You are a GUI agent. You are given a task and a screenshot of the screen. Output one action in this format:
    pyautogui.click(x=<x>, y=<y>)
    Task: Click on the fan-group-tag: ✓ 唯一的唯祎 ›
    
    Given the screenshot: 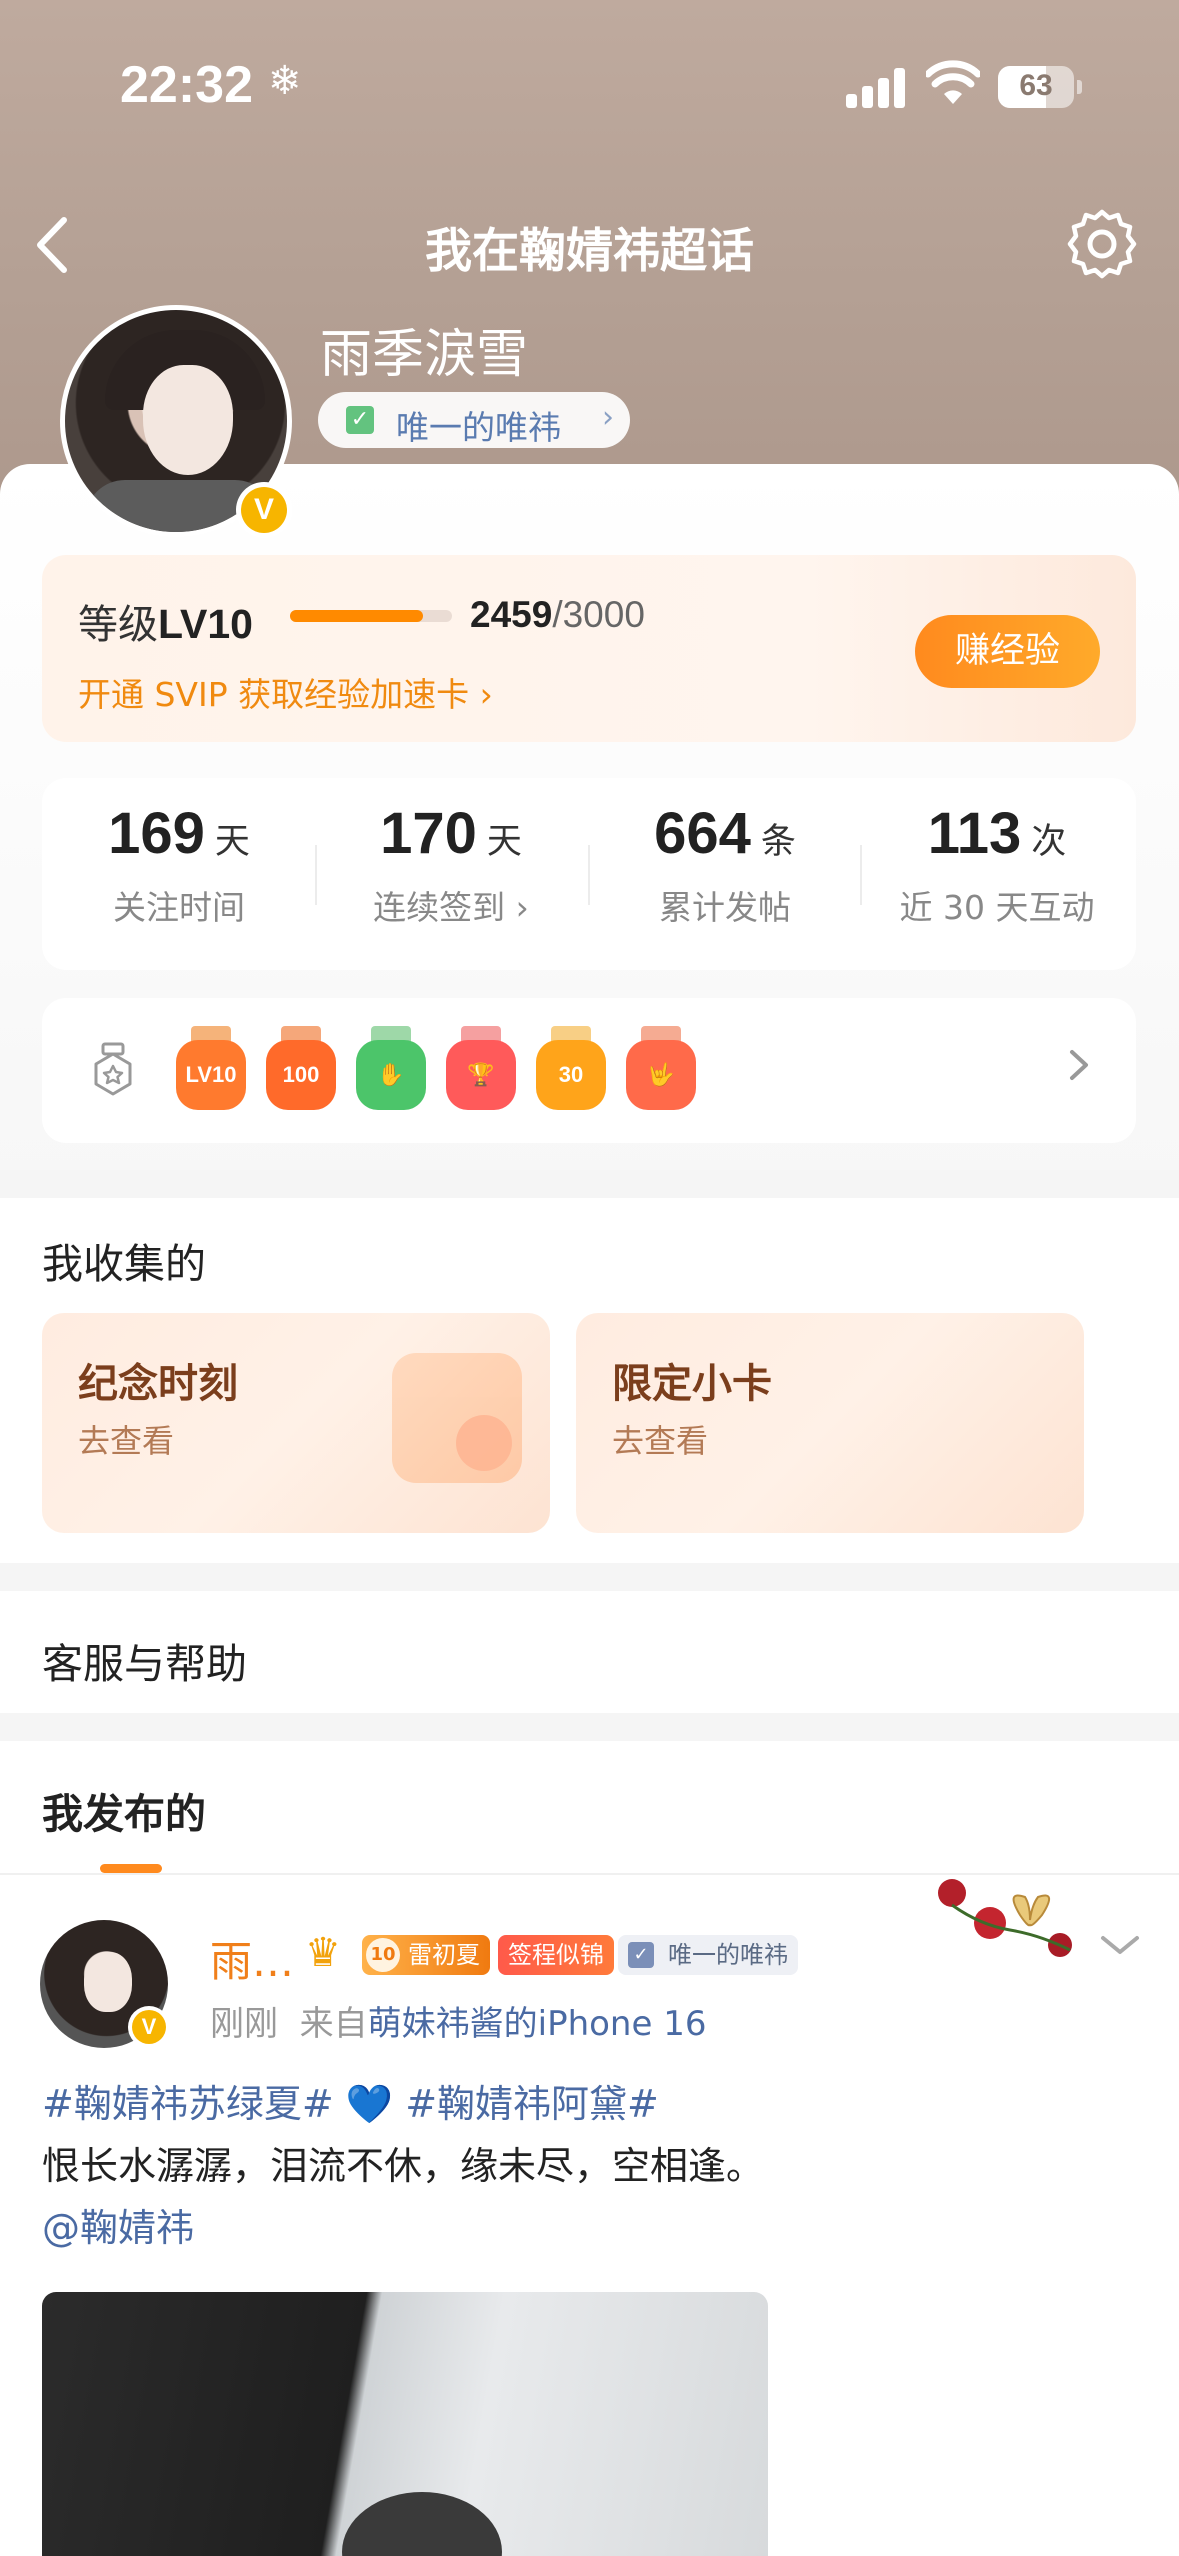 What is the action you would take?
    pyautogui.click(x=474, y=420)
    